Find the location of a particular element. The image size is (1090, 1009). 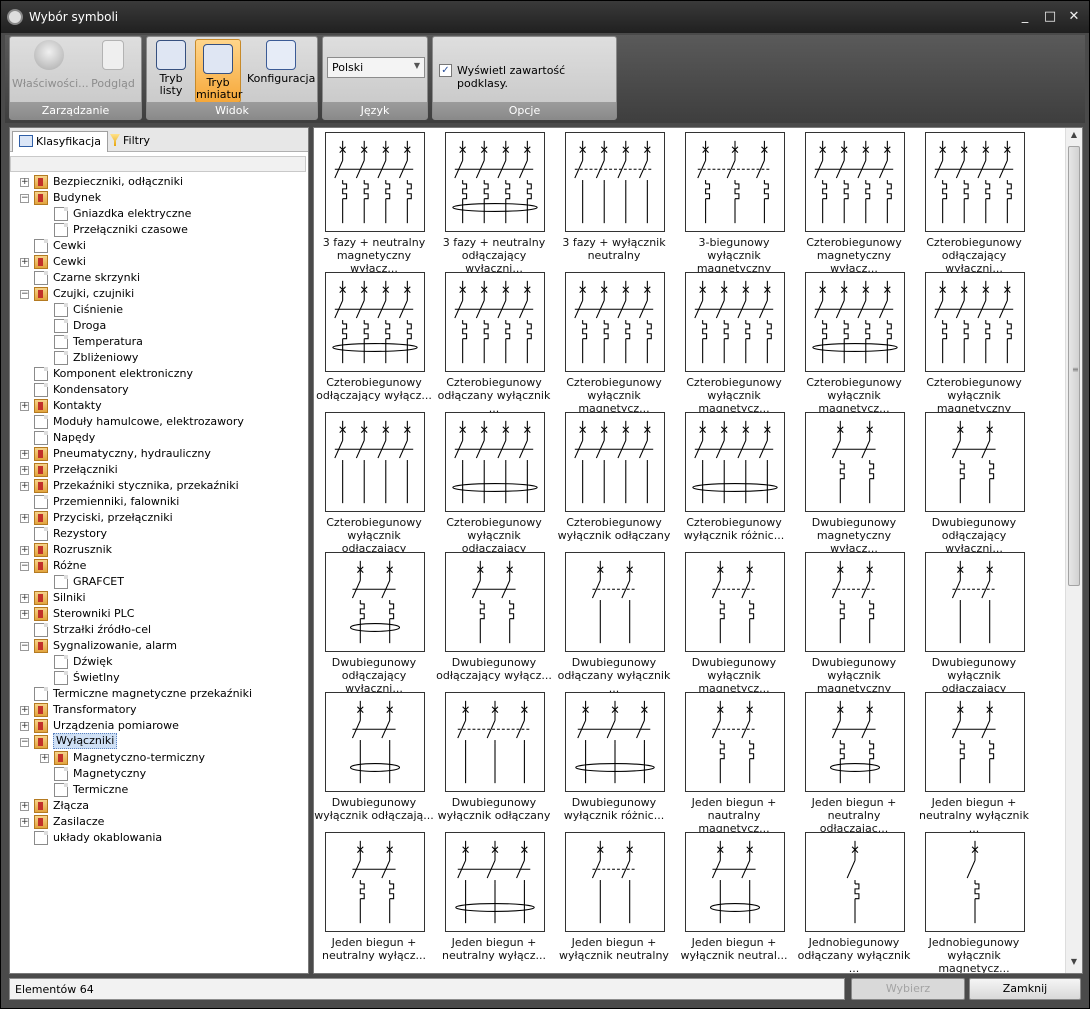

tree-node: układy okablowania is located at coordinates (158, 838).